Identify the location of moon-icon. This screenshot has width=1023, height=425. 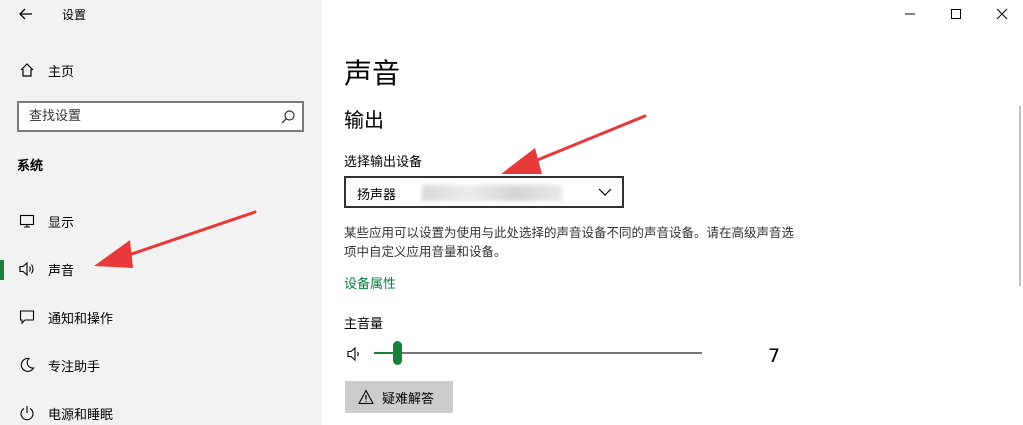
(27, 365).